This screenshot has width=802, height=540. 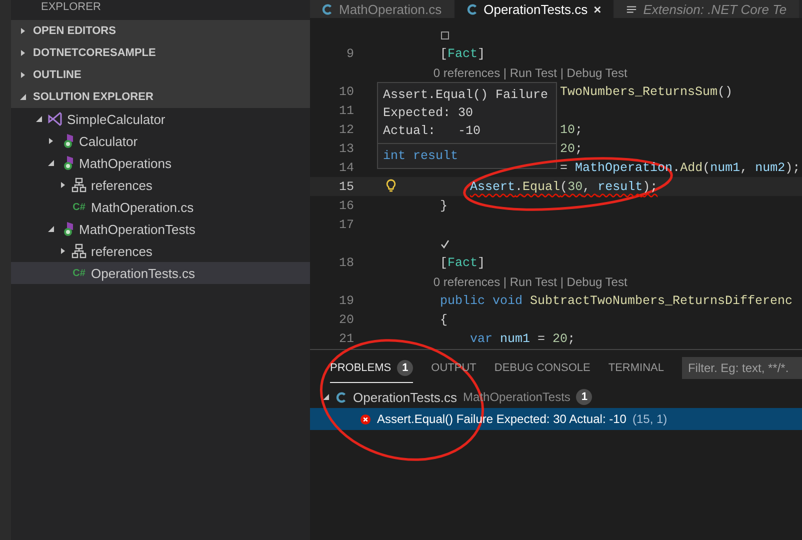 I want to click on tree-item: C# OperationTests.cs, so click(x=160, y=273).